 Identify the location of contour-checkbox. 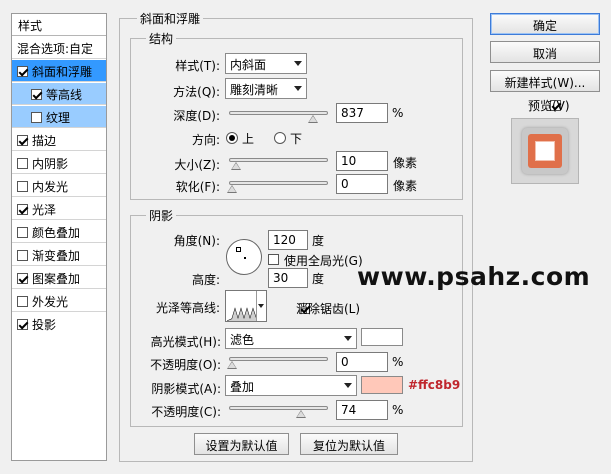
(36, 94).